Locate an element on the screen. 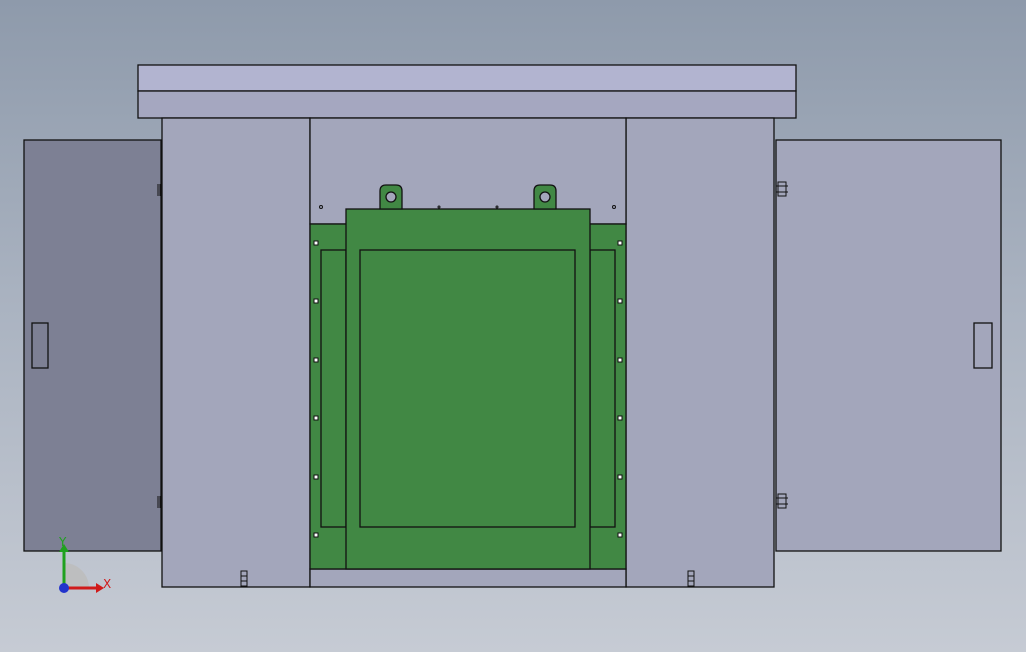 This screenshot has height=652, width=1026. transformer-inner-panel is located at coordinates (467, 388).